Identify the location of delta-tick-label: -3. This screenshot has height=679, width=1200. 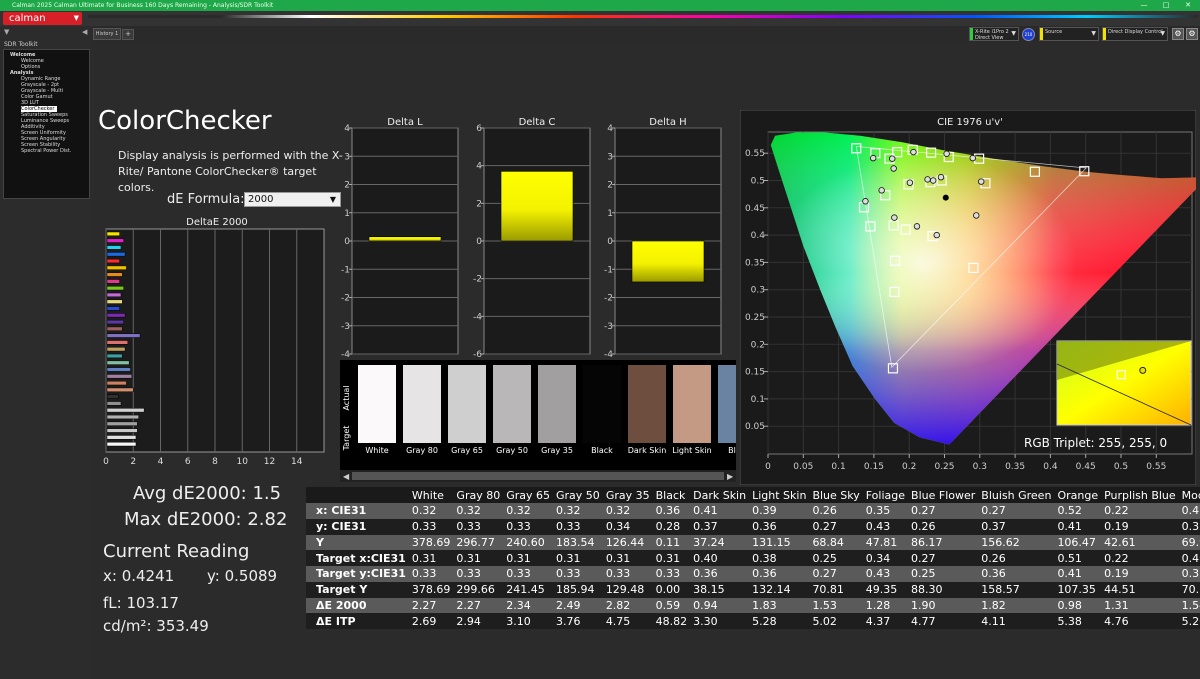
(345, 327).